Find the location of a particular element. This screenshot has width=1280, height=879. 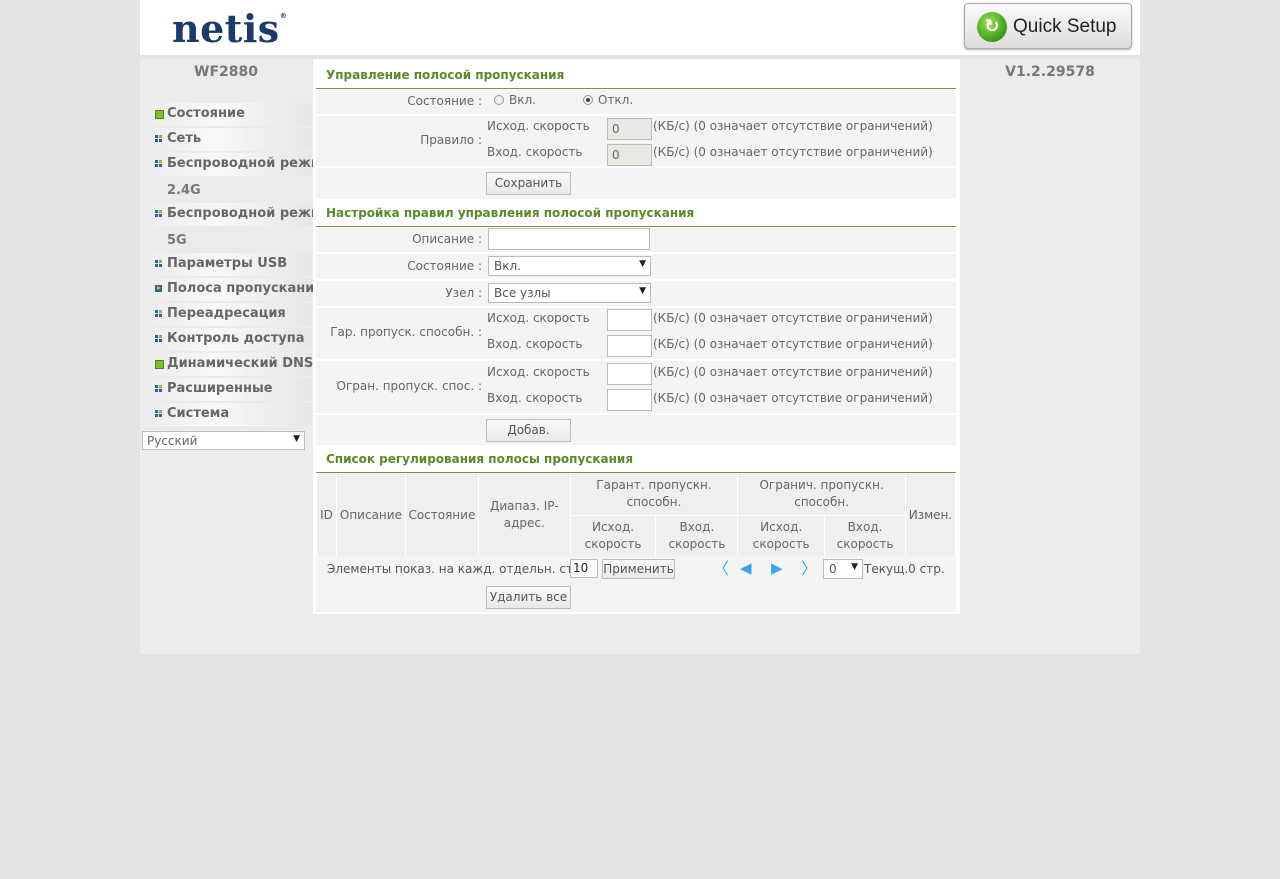

rule-state-label: Состояние : is located at coordinates (444, 266).